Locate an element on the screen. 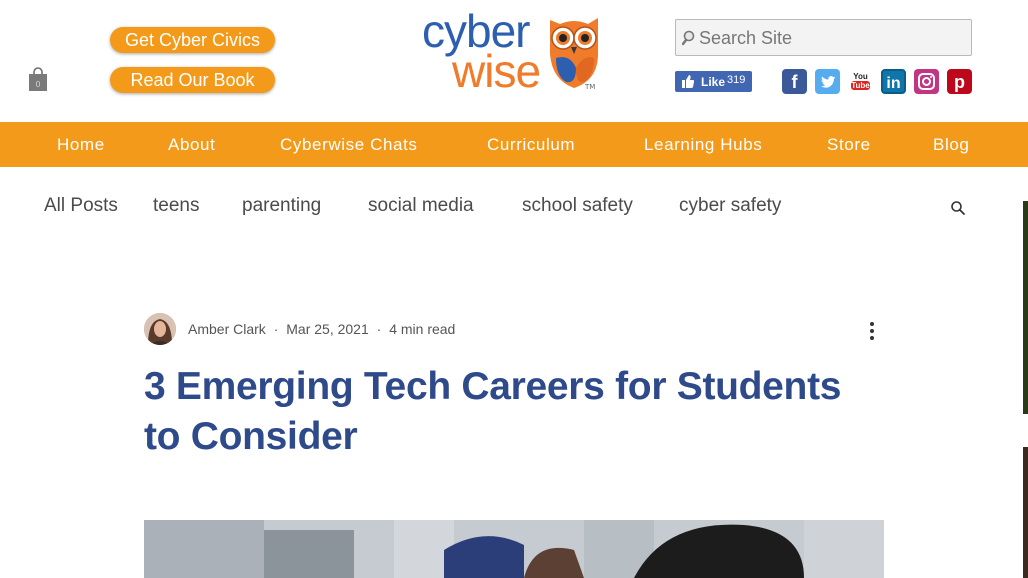 Image resolution: width=1028 pixels, height=578 pixels. instagram-icon is located at coordinates (926, 81).